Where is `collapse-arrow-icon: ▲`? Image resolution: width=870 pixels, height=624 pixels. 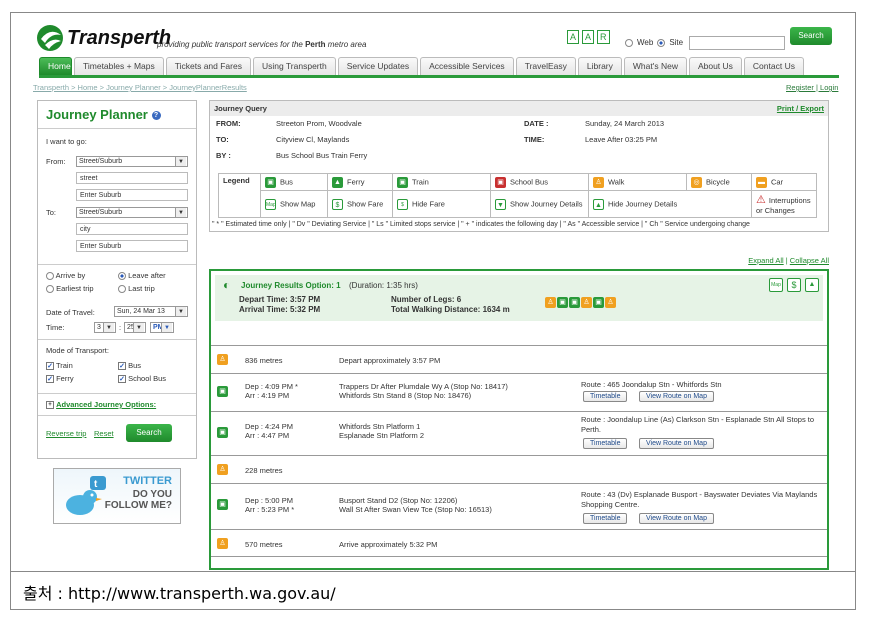
collapse-arrow-icon: ▲ is located at coordinates (598, 204).